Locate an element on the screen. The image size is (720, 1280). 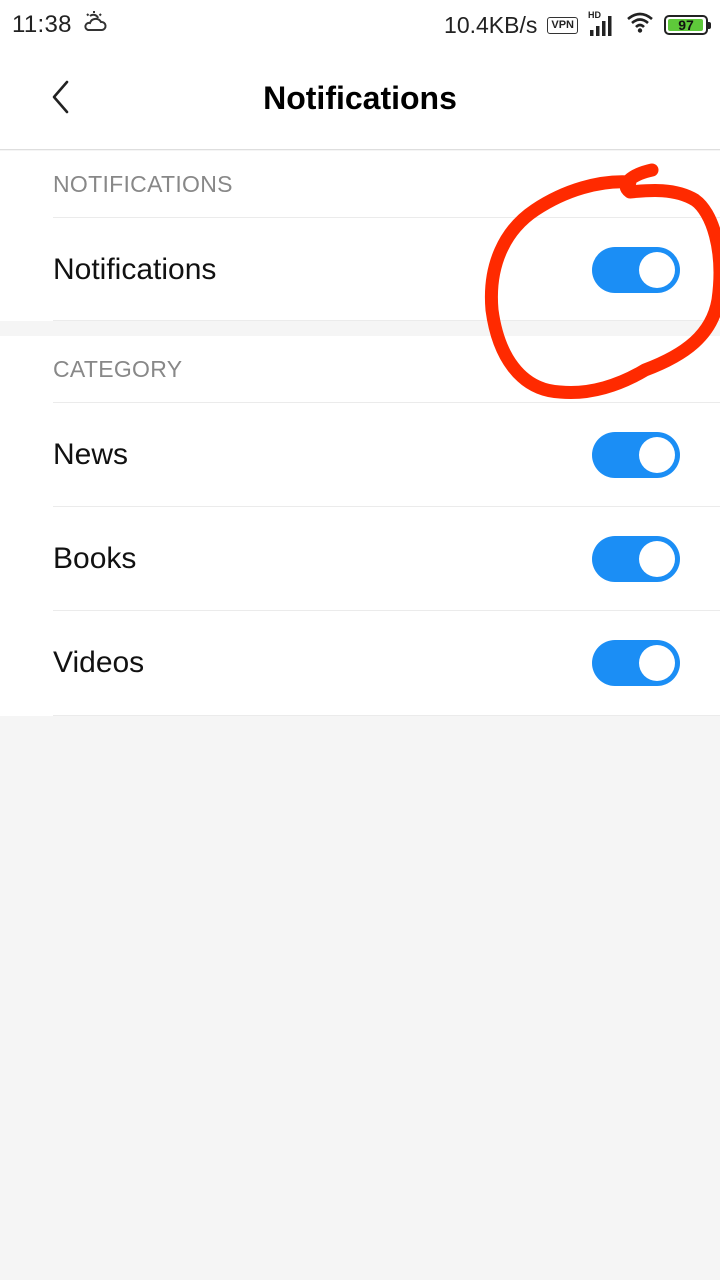
news-label: News is located at coordinates (91, 454).